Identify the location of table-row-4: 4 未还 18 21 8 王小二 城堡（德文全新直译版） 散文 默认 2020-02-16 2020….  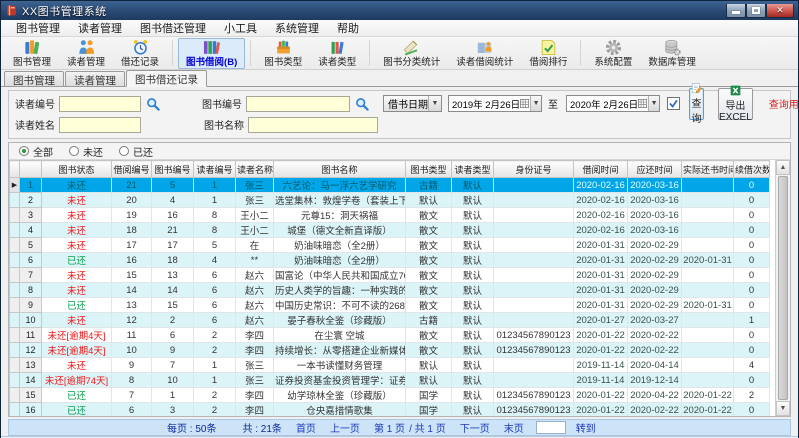
(389, 230).